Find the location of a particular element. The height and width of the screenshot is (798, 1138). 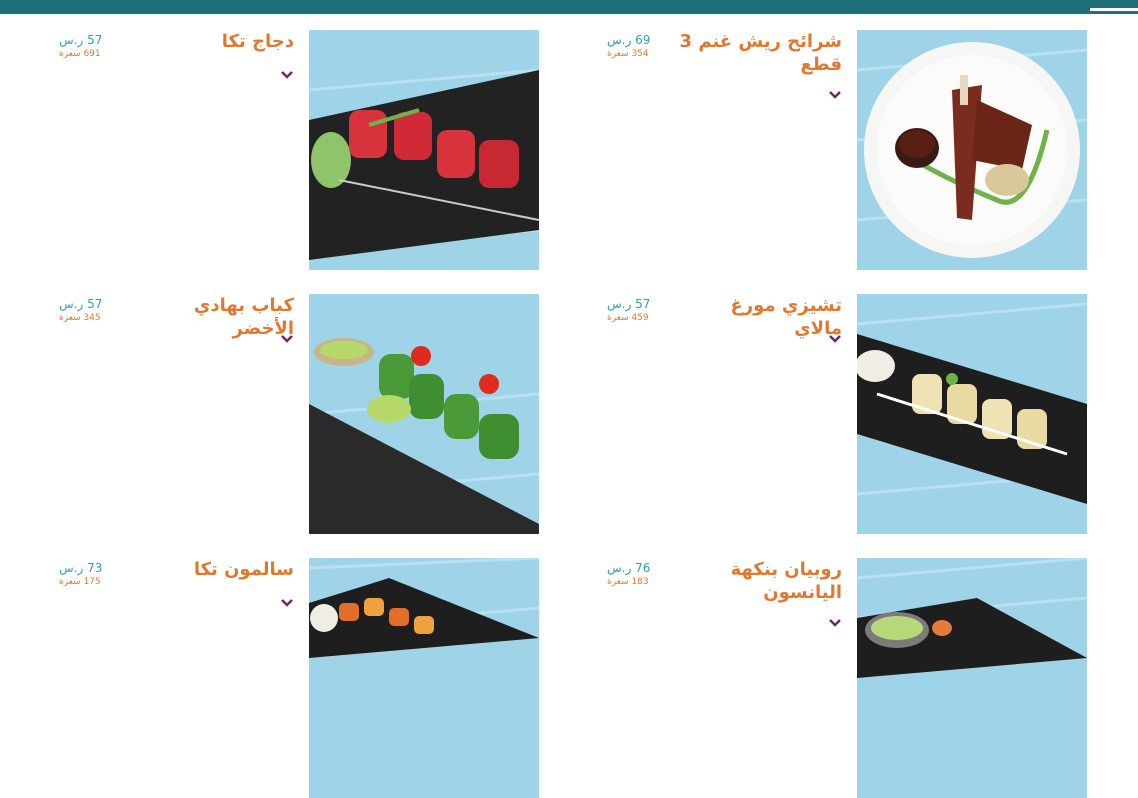

murgh-malai-photo is located at coordinates (972, 414).